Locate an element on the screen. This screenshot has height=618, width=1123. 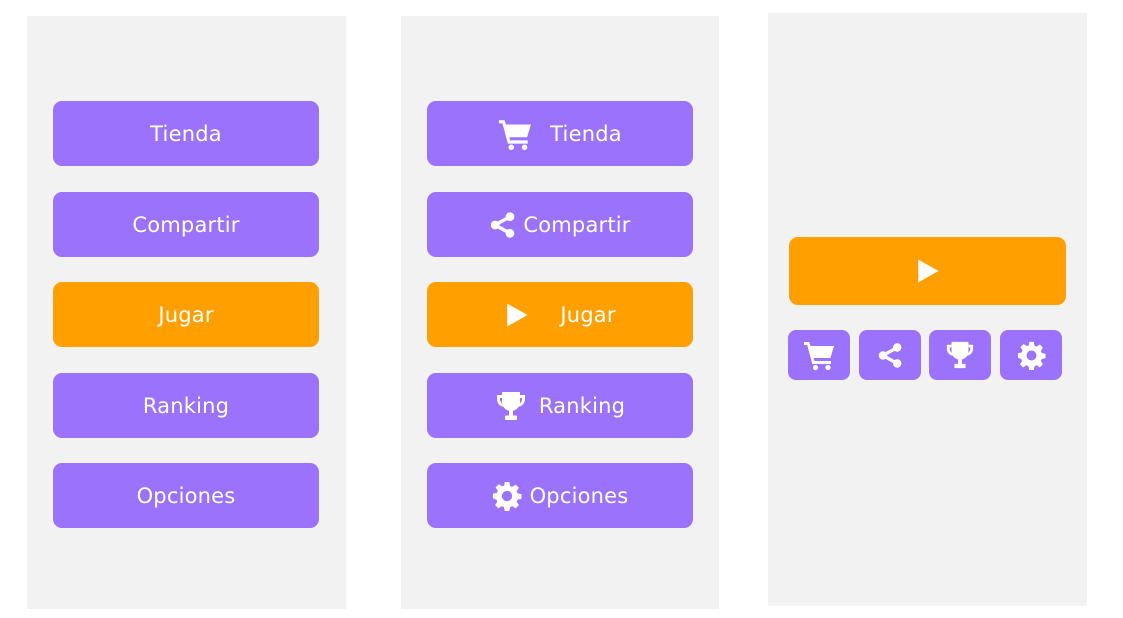
jugar-icon-button: Jugar is located at coordinates (560, 314).